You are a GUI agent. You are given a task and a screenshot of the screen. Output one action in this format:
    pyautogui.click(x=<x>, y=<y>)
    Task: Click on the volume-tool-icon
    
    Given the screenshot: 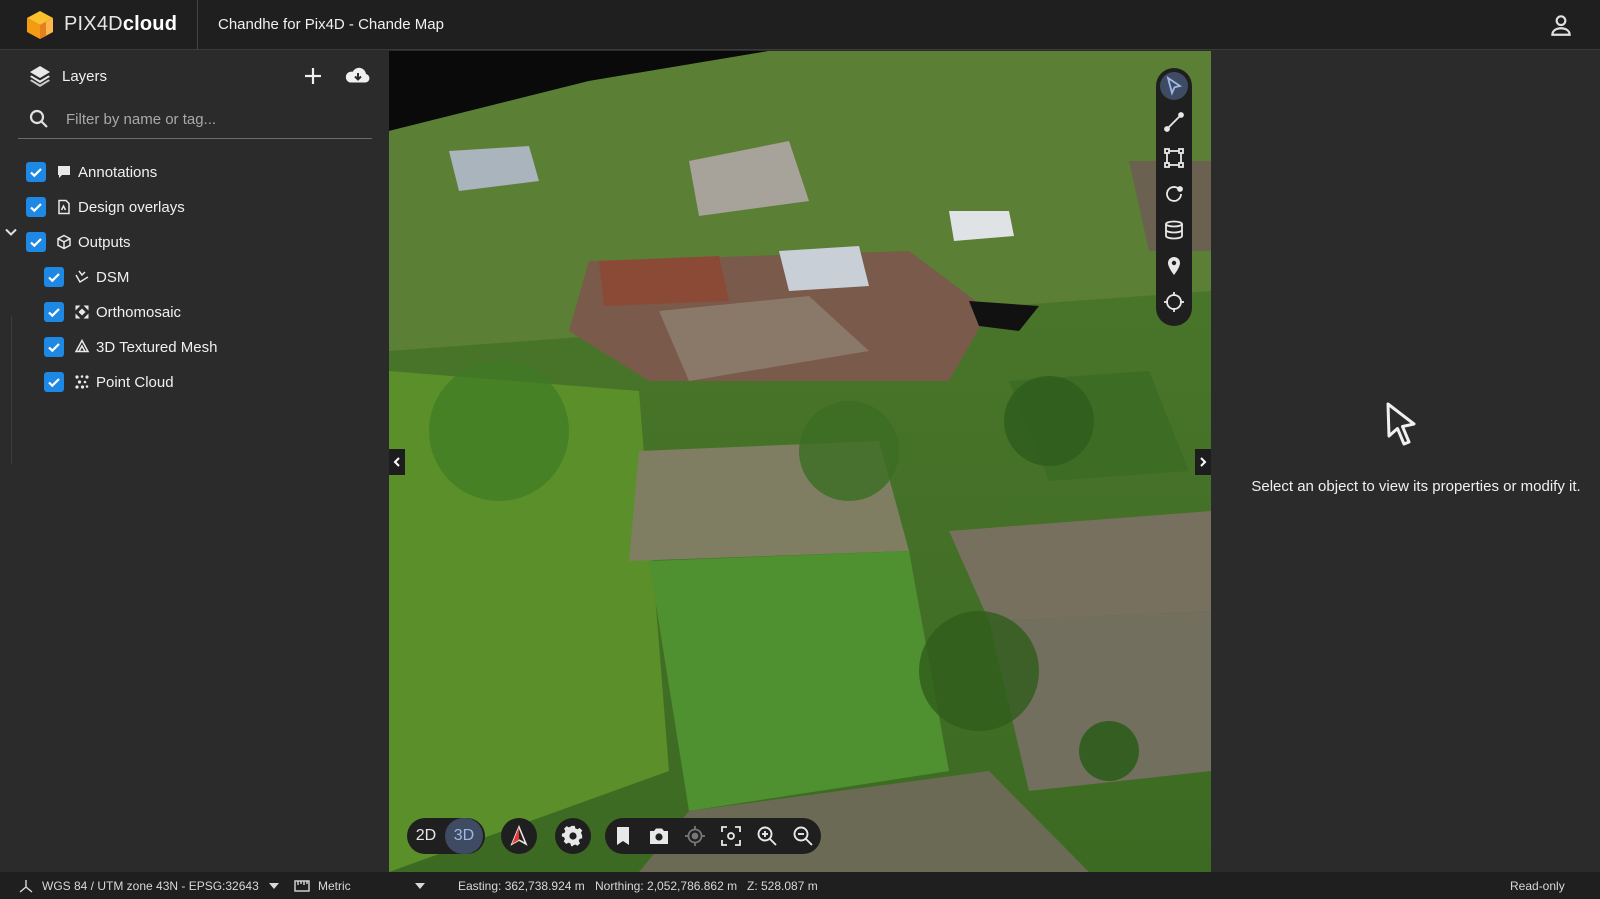 What is the action you would take?
    pyautogui.click(x=1174, y=194)
    